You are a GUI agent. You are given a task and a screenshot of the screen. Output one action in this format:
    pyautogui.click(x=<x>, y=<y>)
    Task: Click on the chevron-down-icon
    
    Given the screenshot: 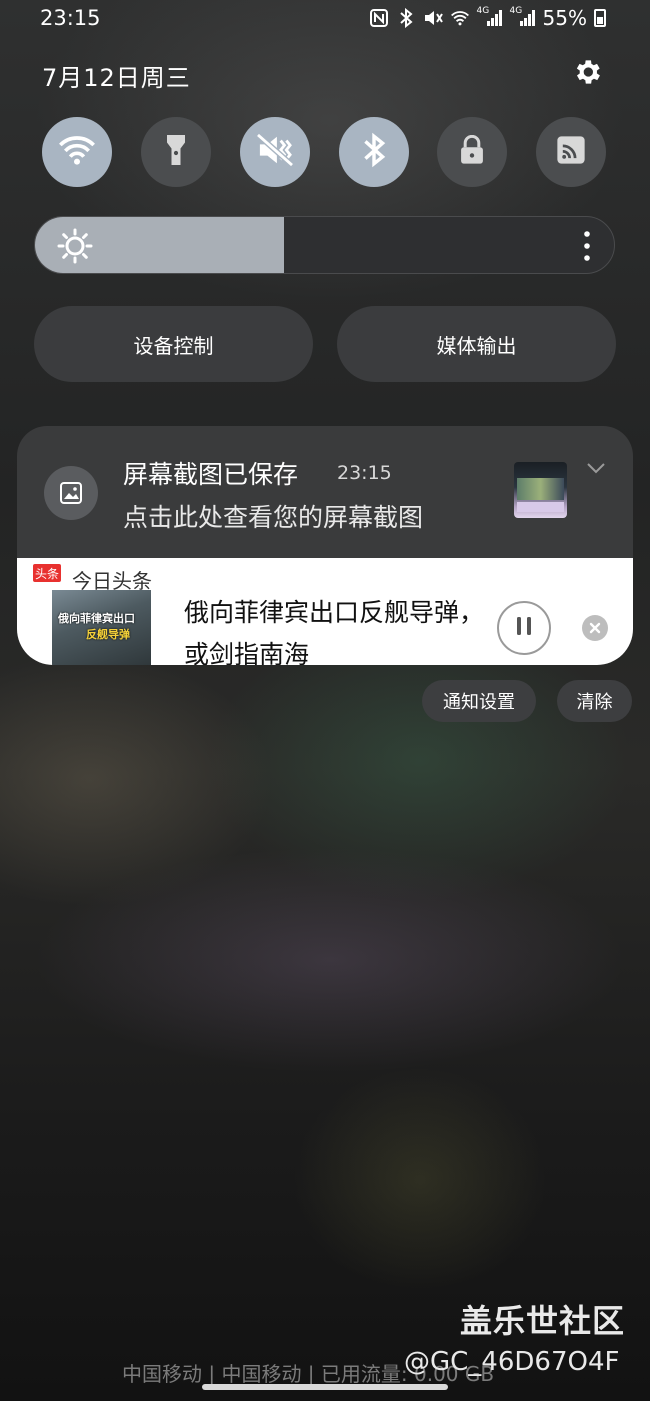 What is the action you would take?
    pyautogui.click(x=596, y=467)
    